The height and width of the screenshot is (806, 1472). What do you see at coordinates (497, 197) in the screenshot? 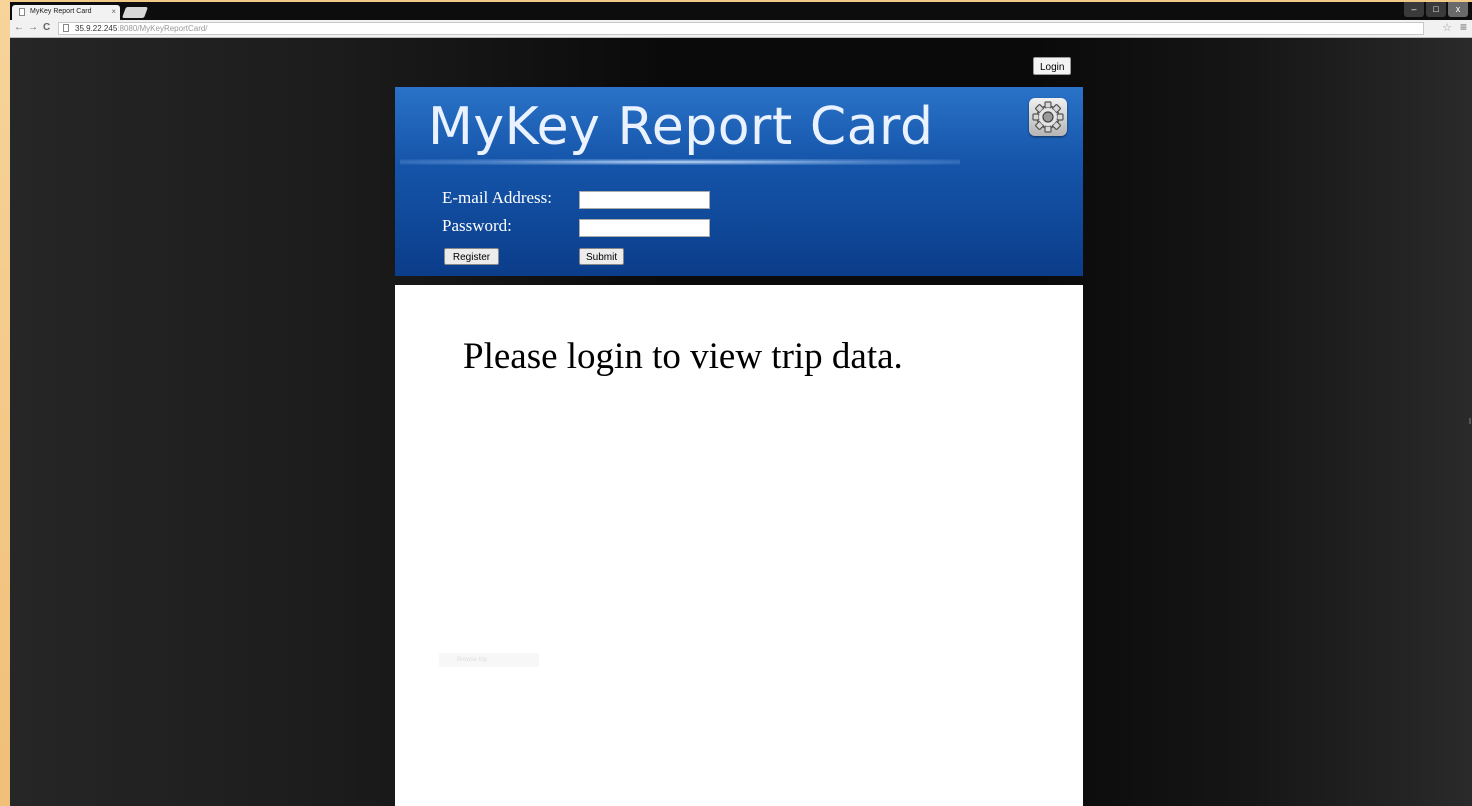
I see `email-label: E-mail Address:` at bounding box center [497, 197].